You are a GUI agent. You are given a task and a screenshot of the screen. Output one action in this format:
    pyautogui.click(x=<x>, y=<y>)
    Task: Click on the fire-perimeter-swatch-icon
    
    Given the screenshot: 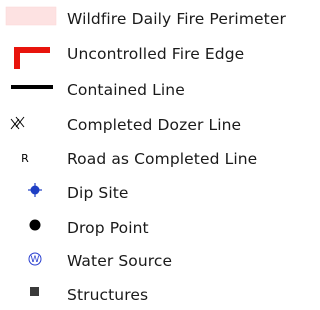 What is the action you would take?
    pyautogui.click(x=30, y=20)
    